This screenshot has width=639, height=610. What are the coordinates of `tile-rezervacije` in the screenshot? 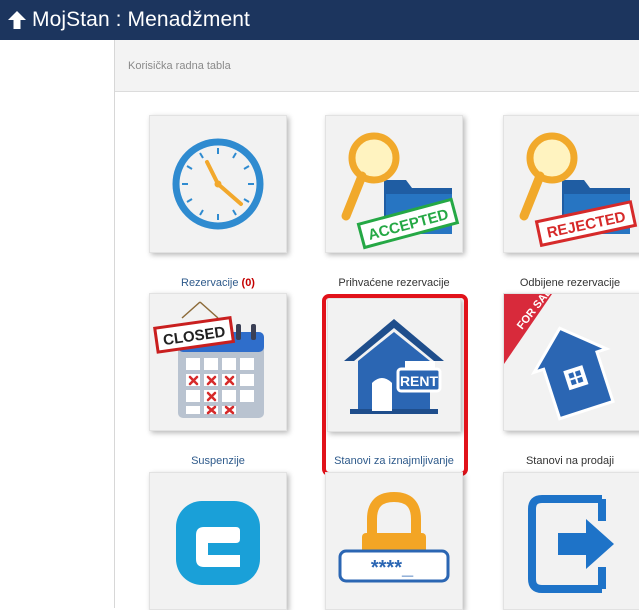 It's located at (218, 184).